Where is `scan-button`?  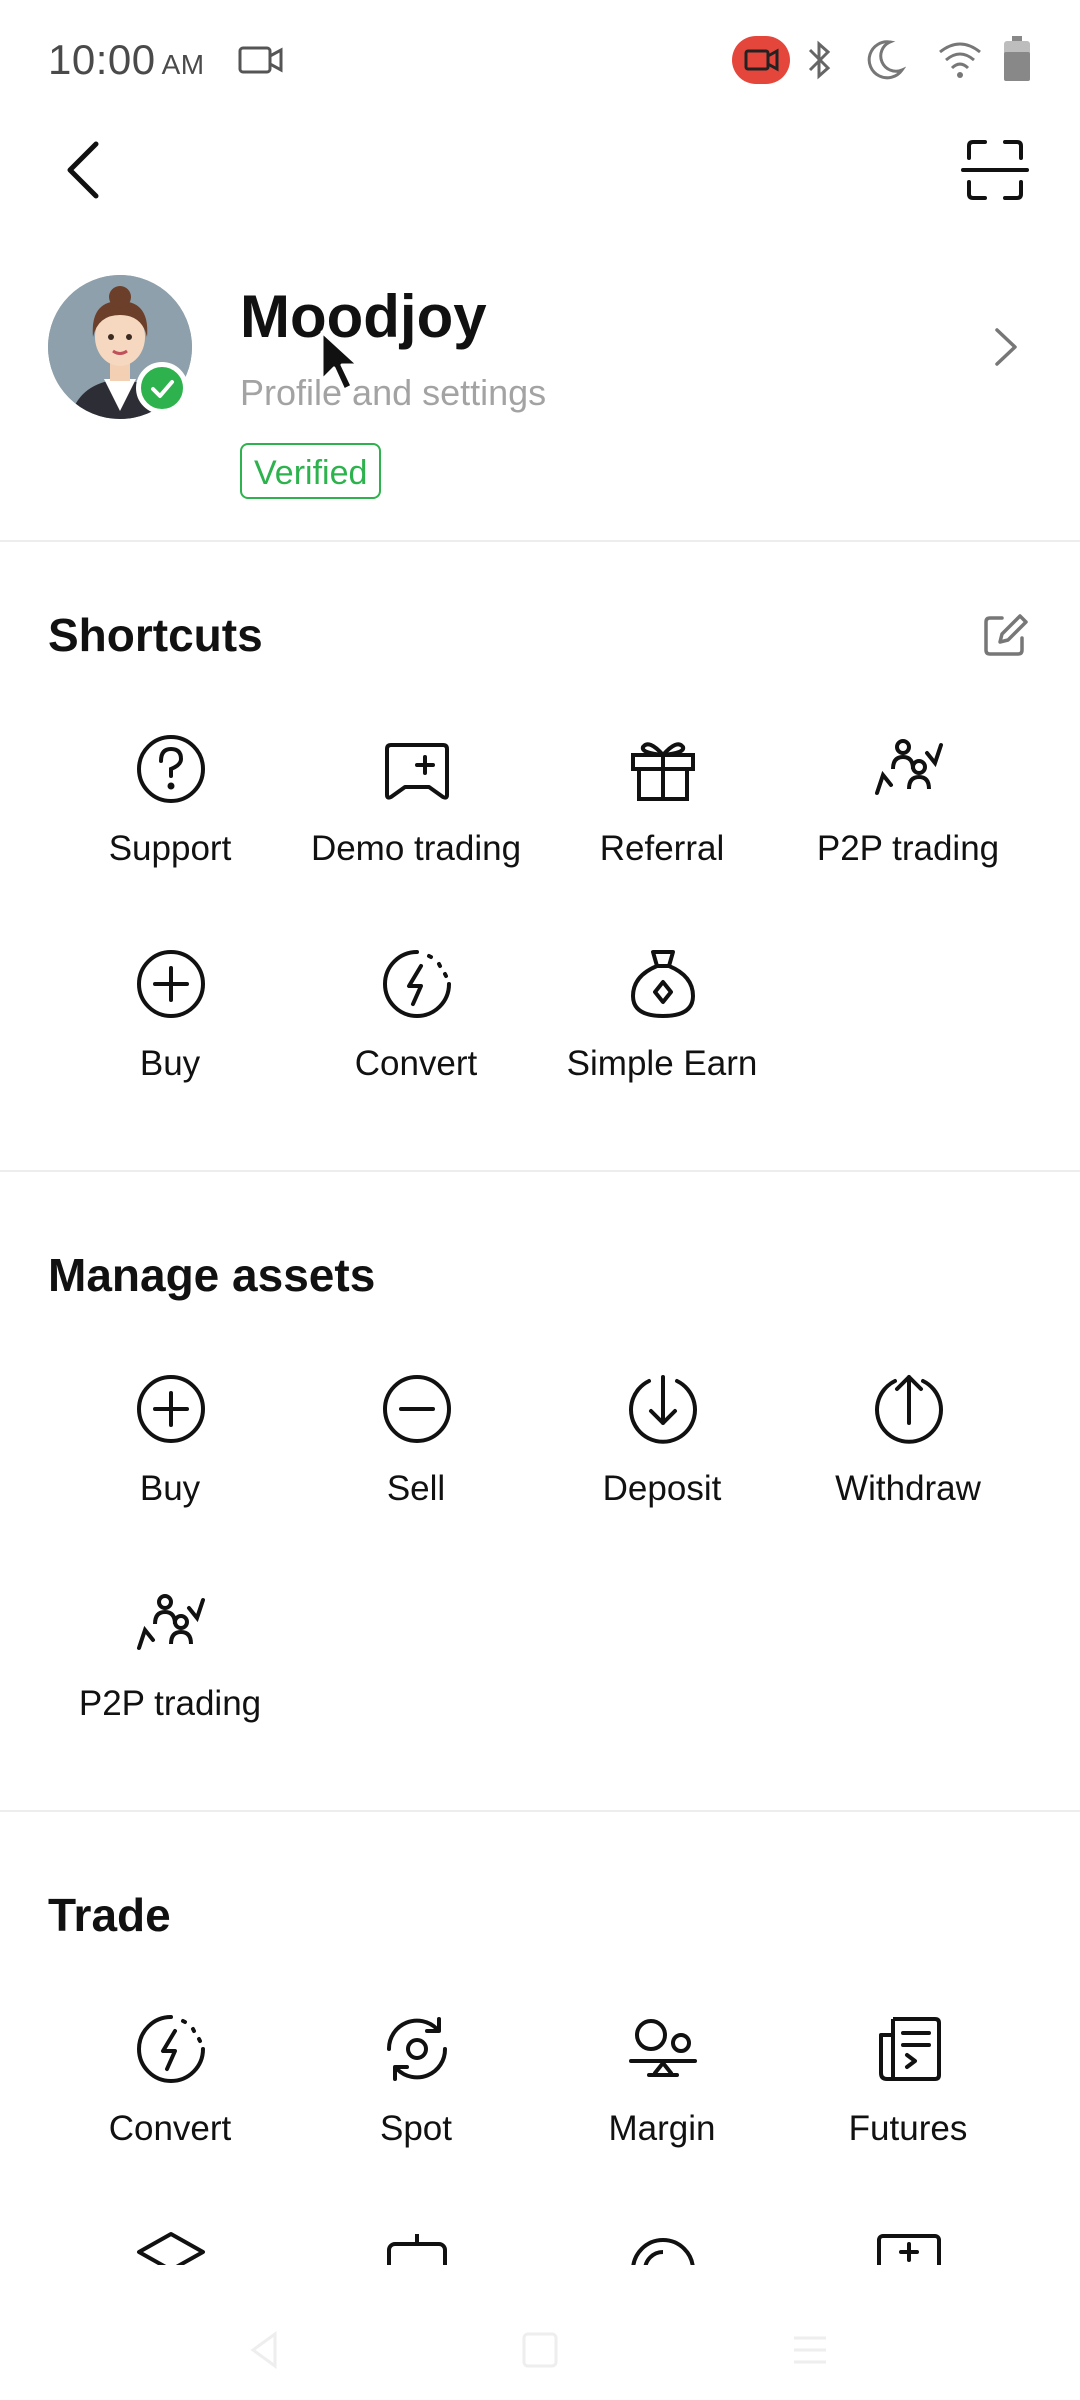
scan-button is located at coordinates (995, 170).